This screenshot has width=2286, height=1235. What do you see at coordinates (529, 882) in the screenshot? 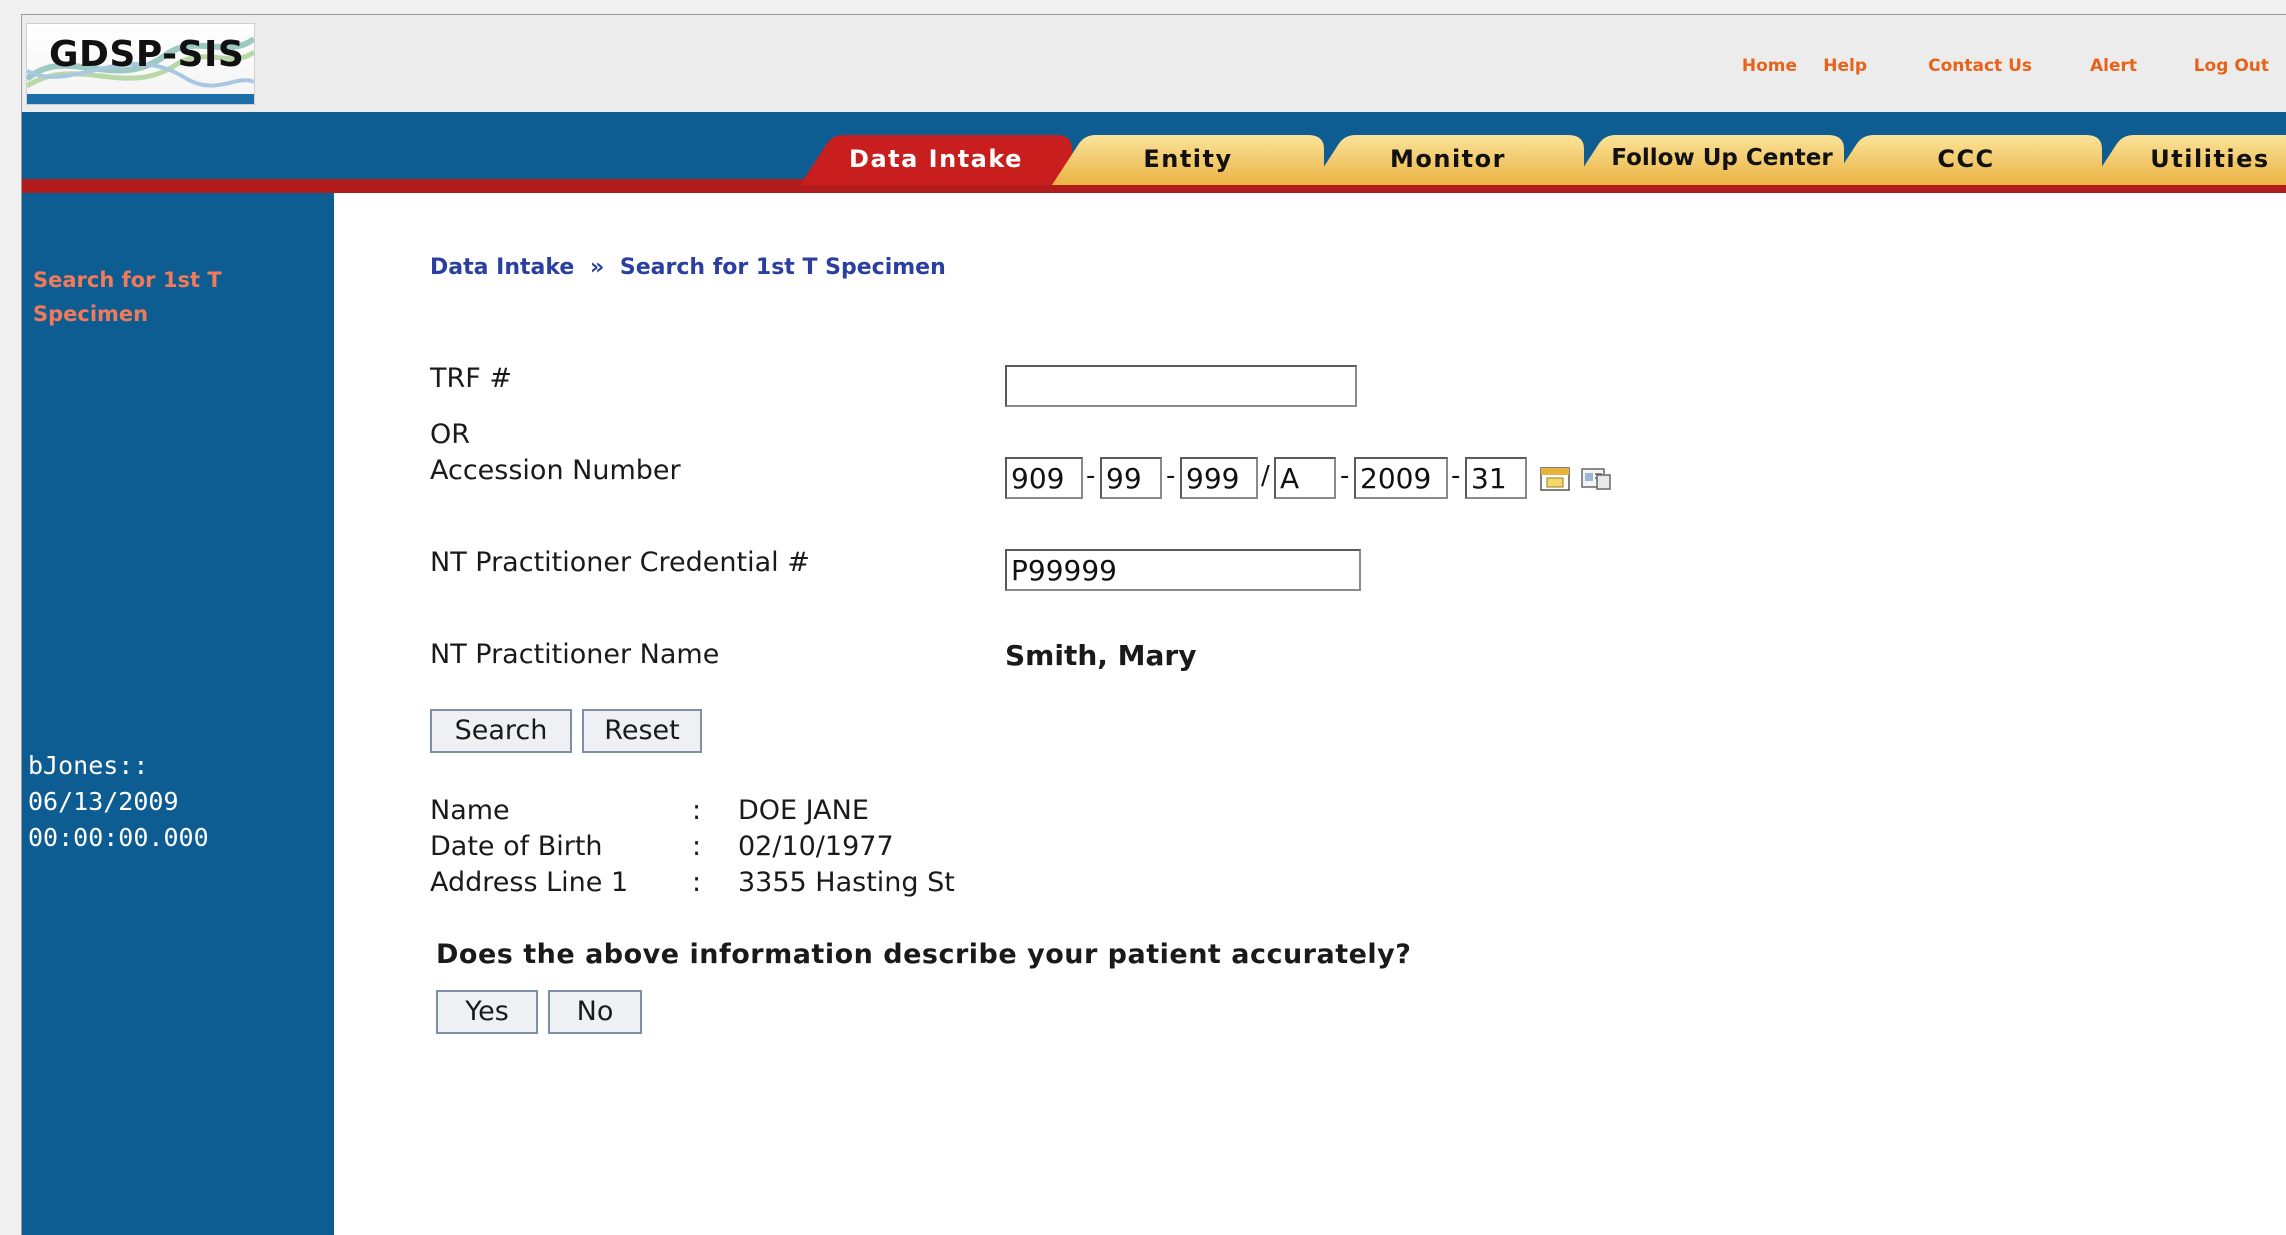
I see `field-label: Address Line 1` at bounding box center [529, 882].